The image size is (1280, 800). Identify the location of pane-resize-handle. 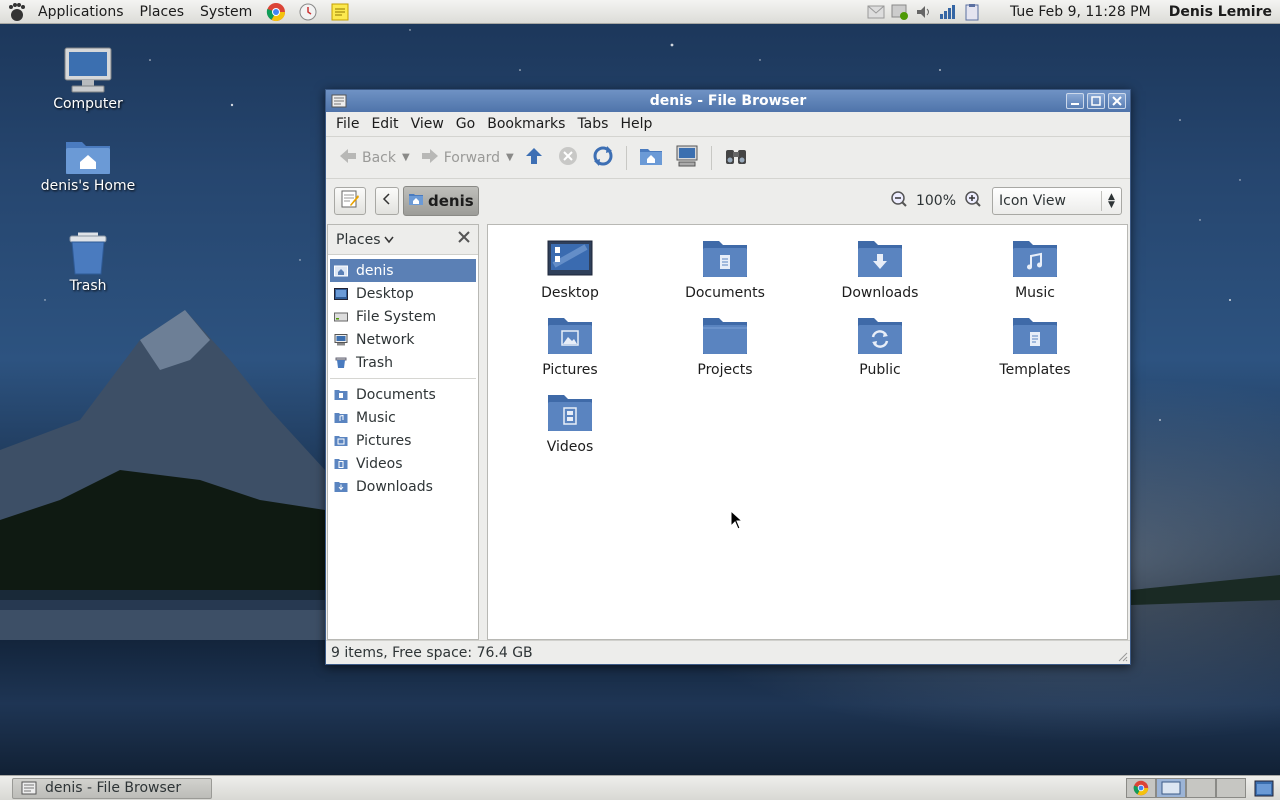
(483, 432).